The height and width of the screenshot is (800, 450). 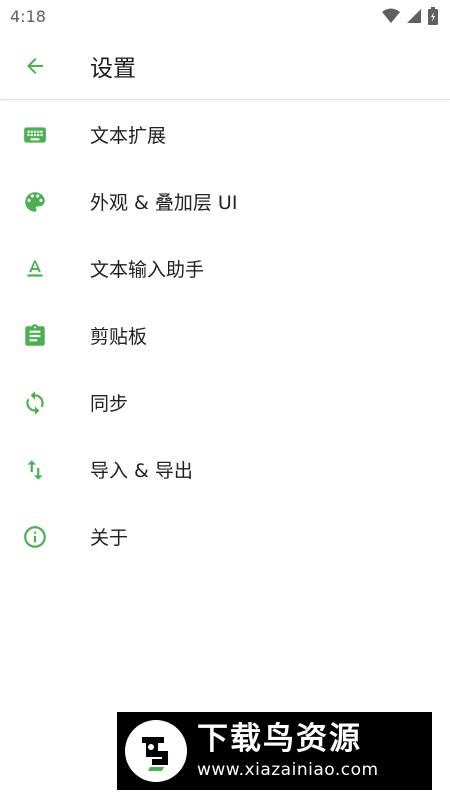 I want to click on watermark-url: www.xiazainiao.com, so click(x=288, y=770).